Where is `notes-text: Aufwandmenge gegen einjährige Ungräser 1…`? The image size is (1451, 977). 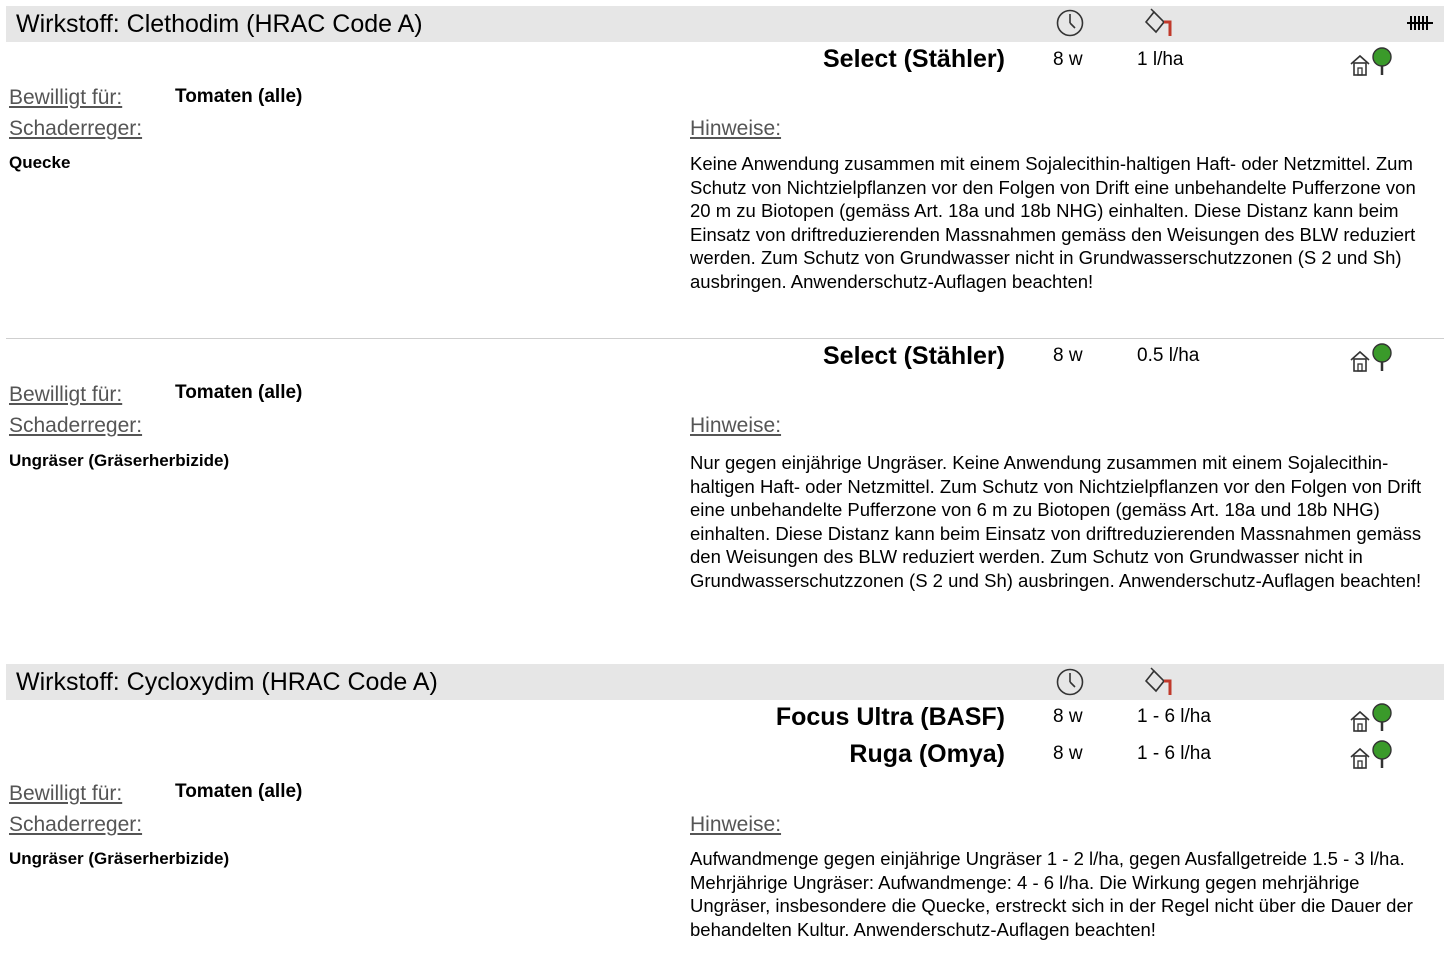
notes-text: Aufwandmenge gegen einjährige Ungräser 1… is located at coordinates (1051, 894).